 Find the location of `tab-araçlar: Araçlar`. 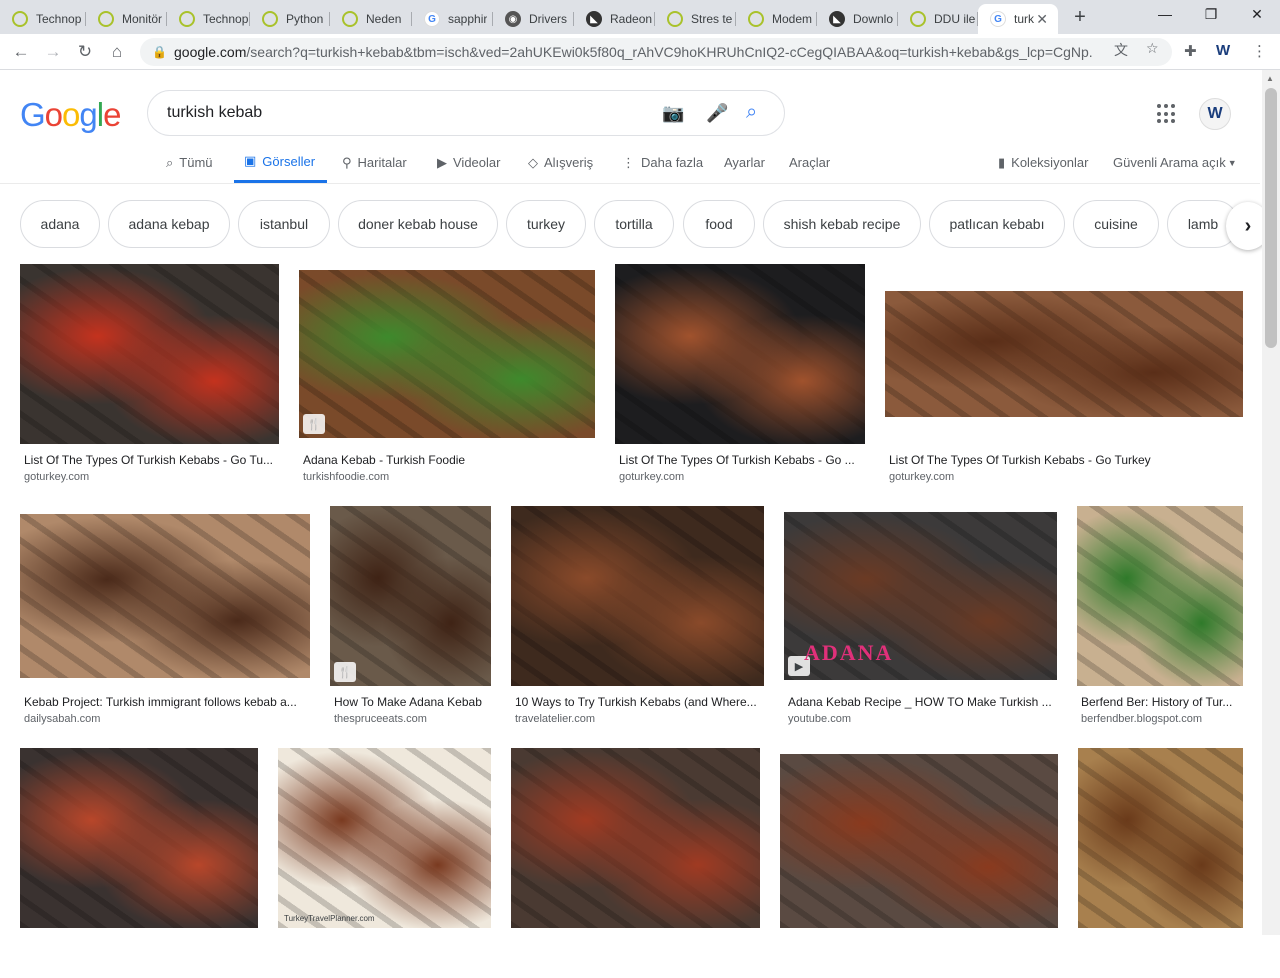

tab-araçlar: Araçlar is located at coordinates (809, 162).